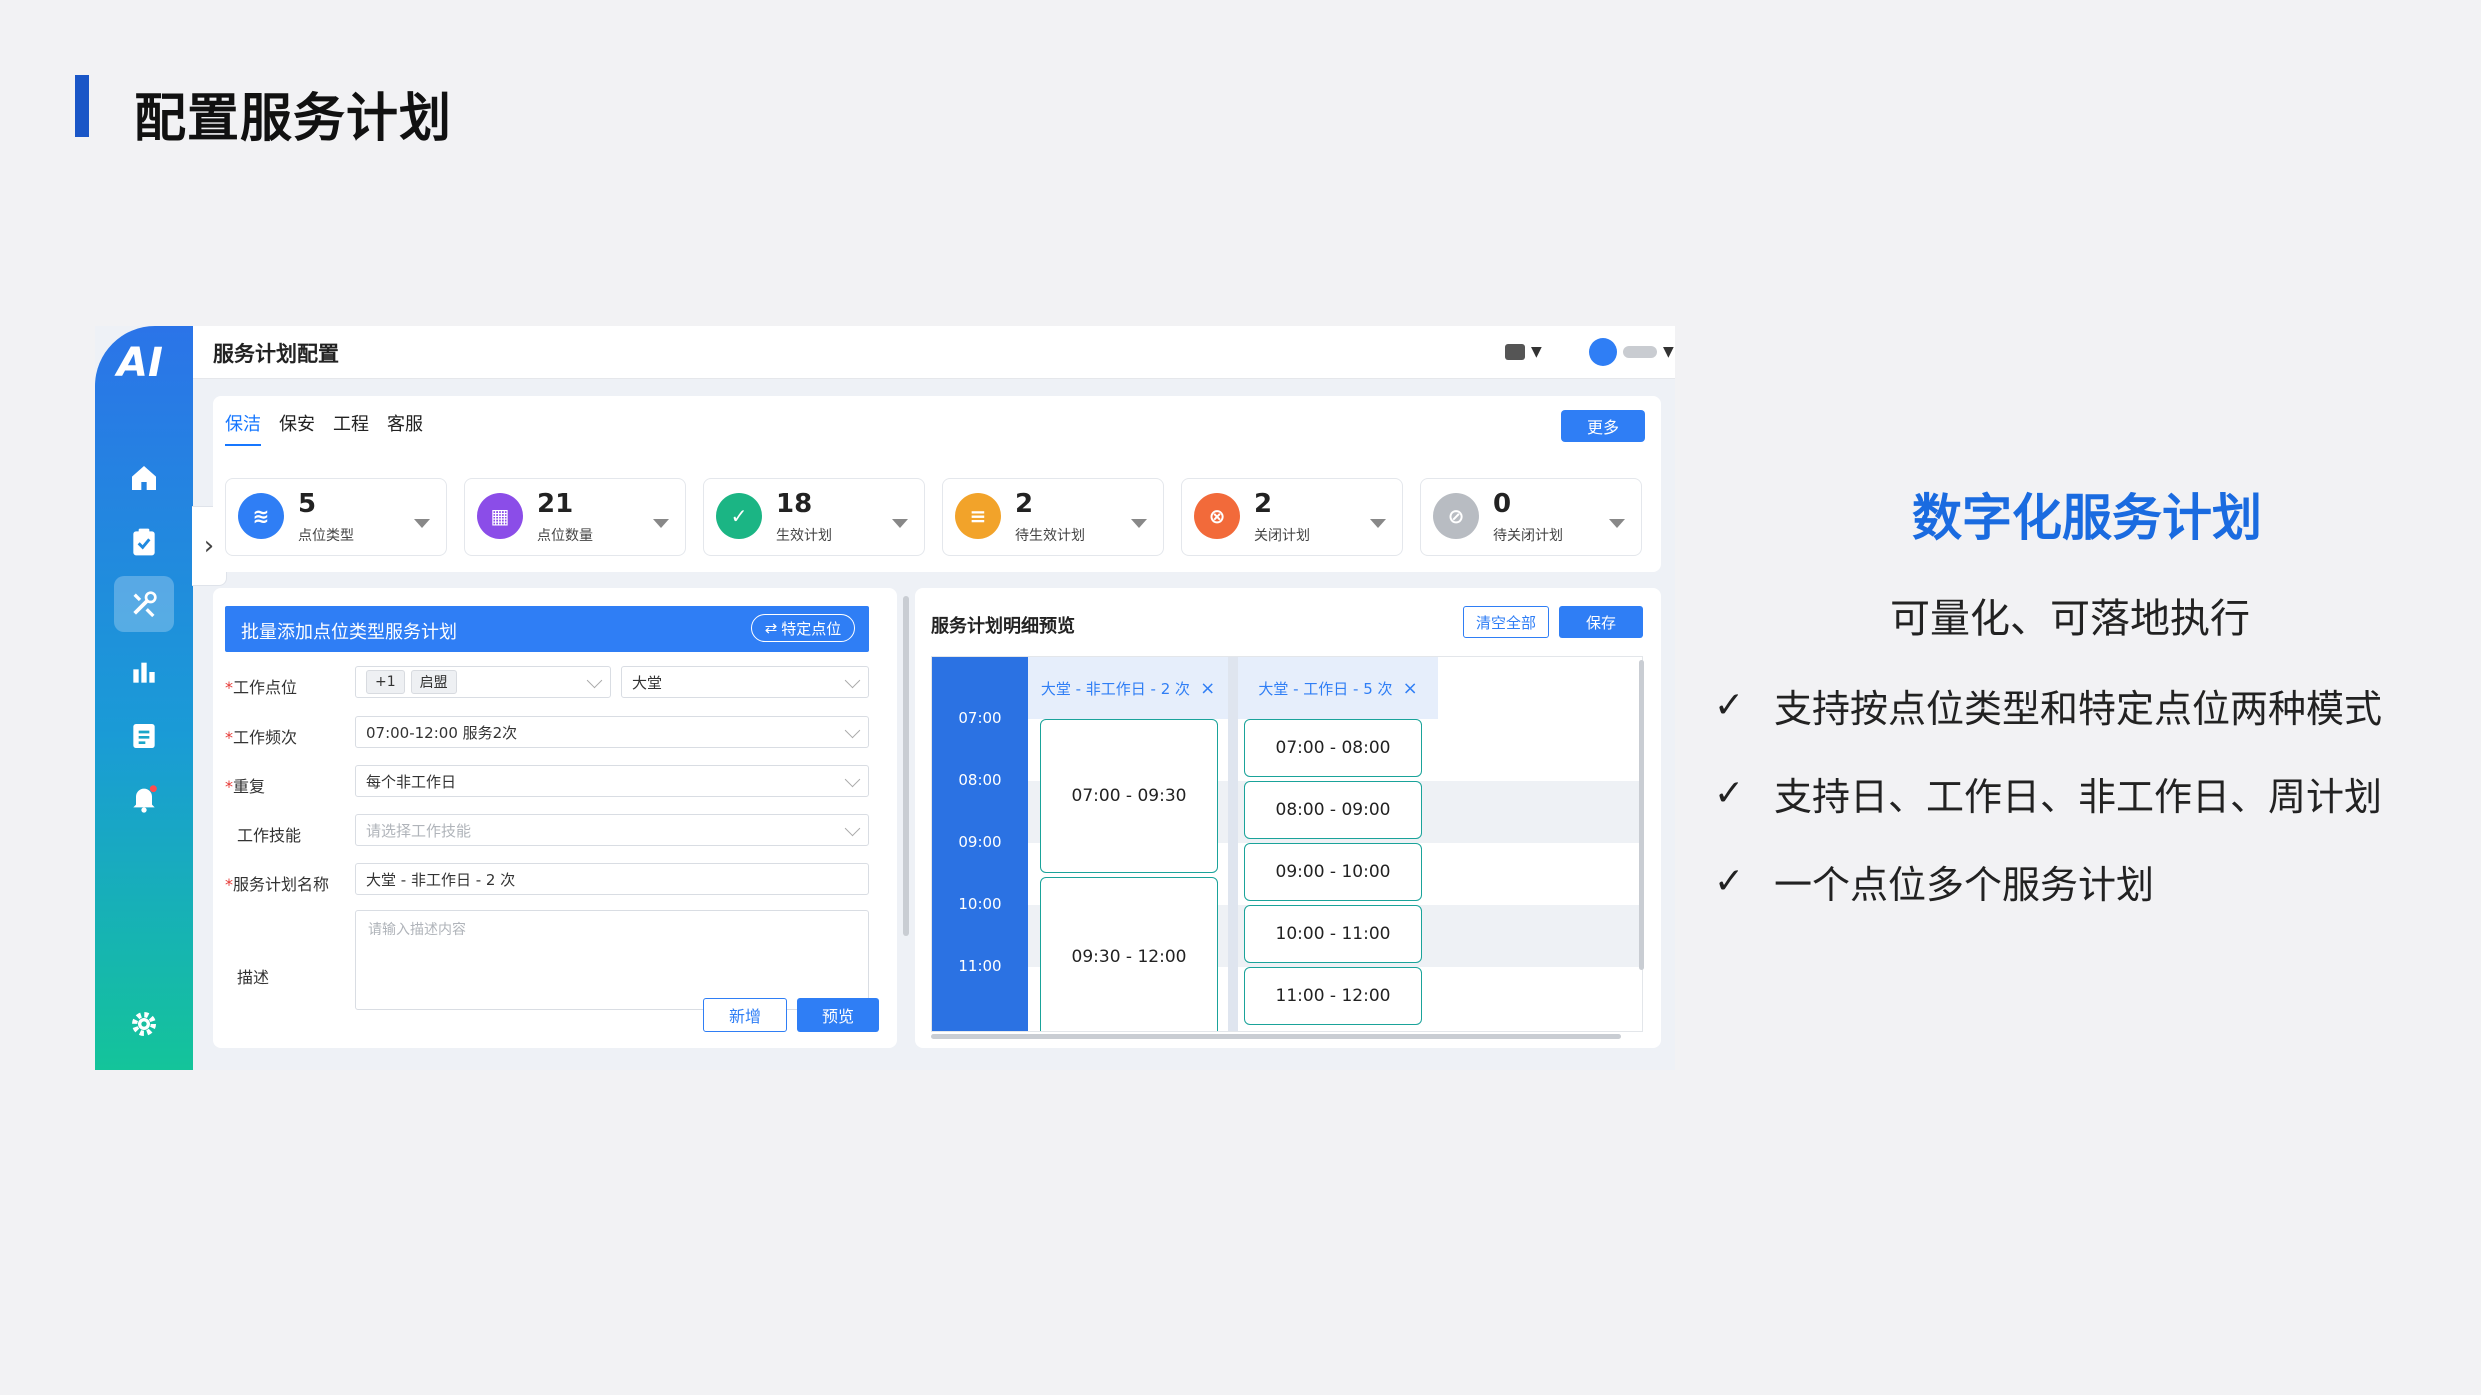  What do you see at coordinates (1506, 622) in the screenshot?
I see `clear-all-button: 清空全部` at bounding box center [1506, 622].